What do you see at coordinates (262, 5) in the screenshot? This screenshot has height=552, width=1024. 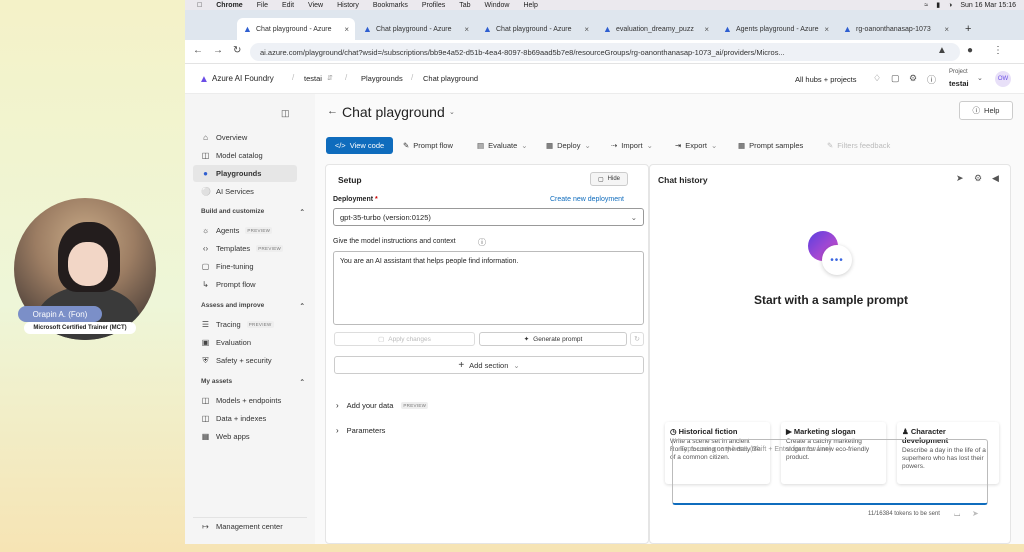 I see `menu-file: File` at bounding box center [262, 5].